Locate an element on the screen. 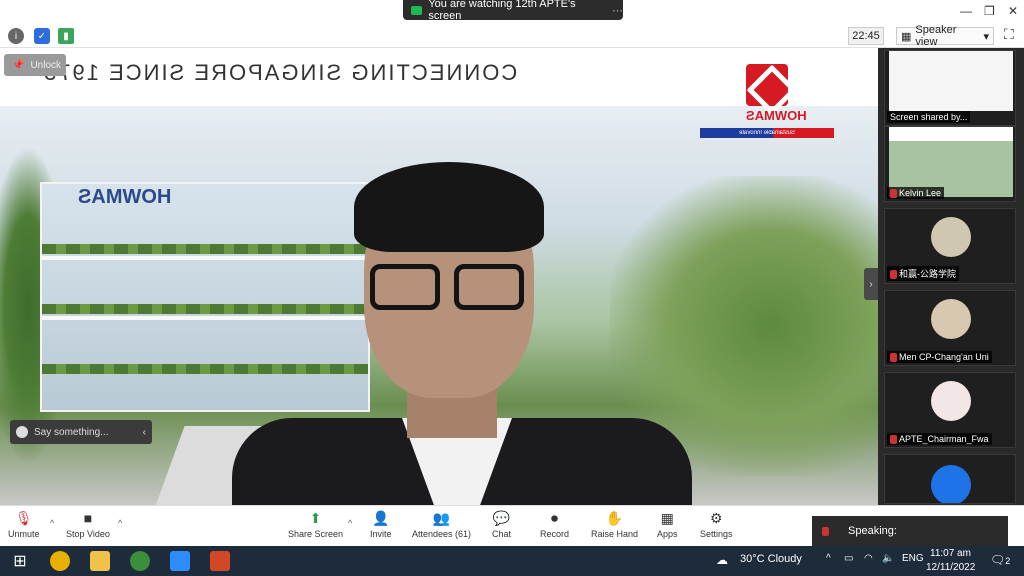 The width and height of the screenshot is (1024, 576). logo-strip: Sustainable Innovate is located at coordinates (767, 133).